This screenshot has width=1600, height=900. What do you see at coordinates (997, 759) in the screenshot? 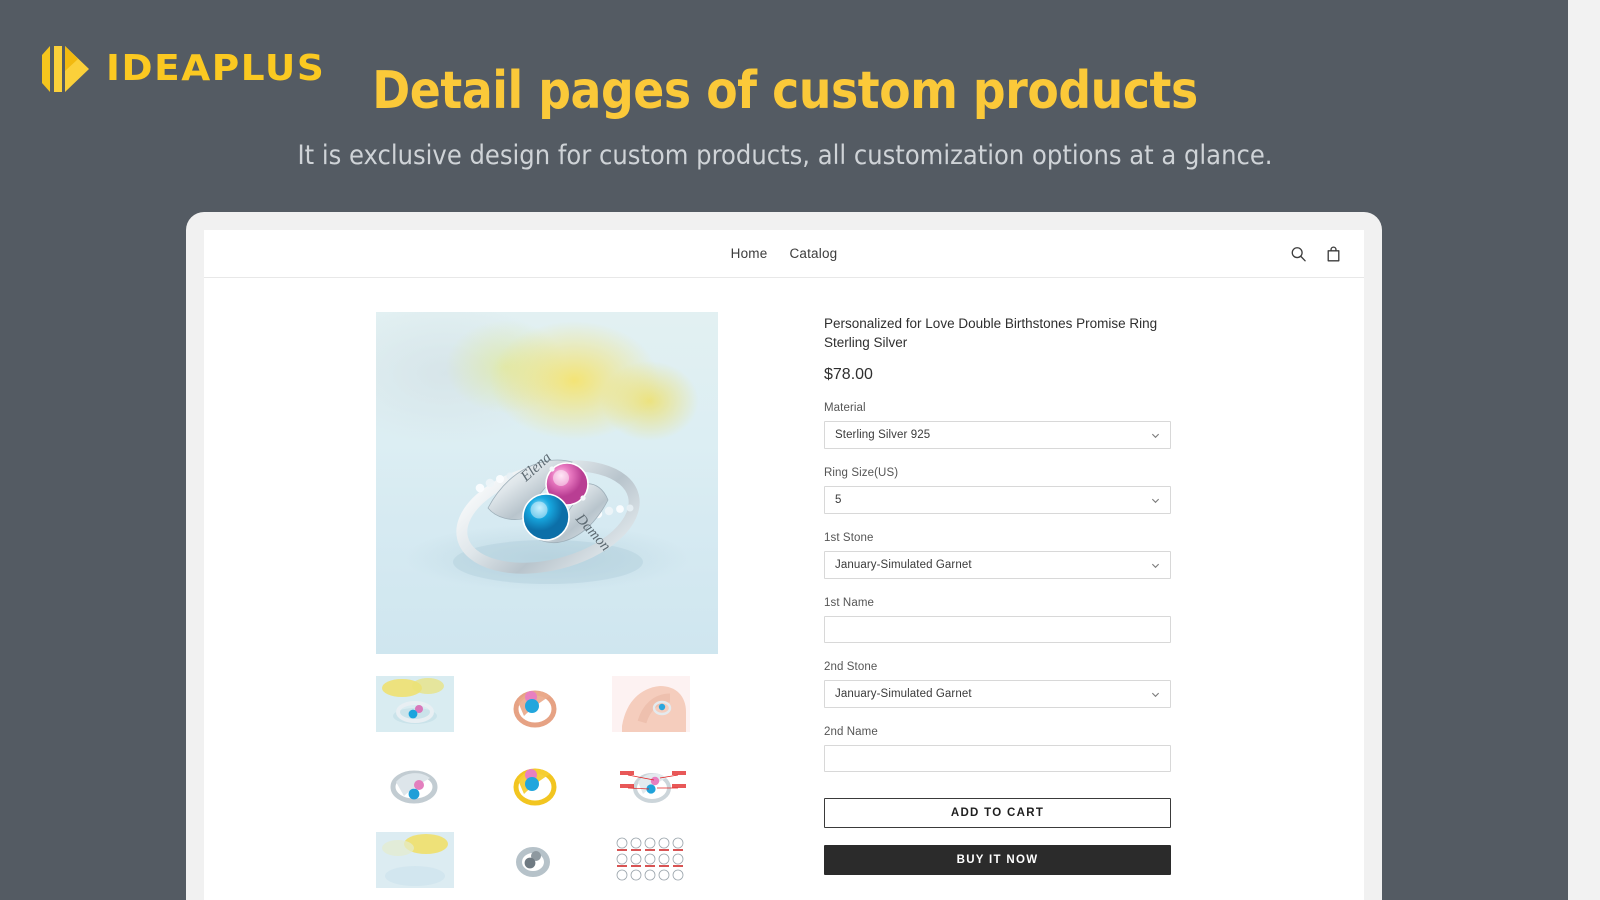
I see `second-name-input` at bounding box center [997, 759].